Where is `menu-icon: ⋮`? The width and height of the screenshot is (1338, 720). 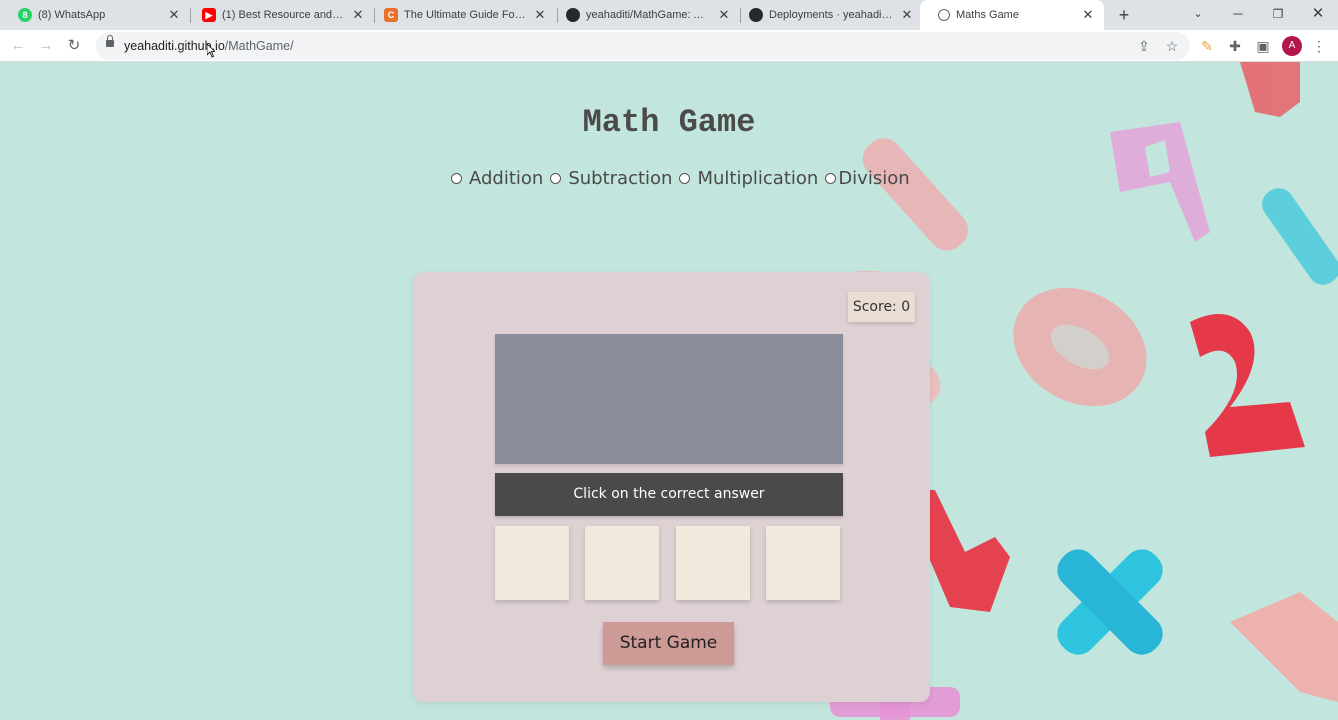
menu-icon: ⋮ is located at coordinates (1319, 46).